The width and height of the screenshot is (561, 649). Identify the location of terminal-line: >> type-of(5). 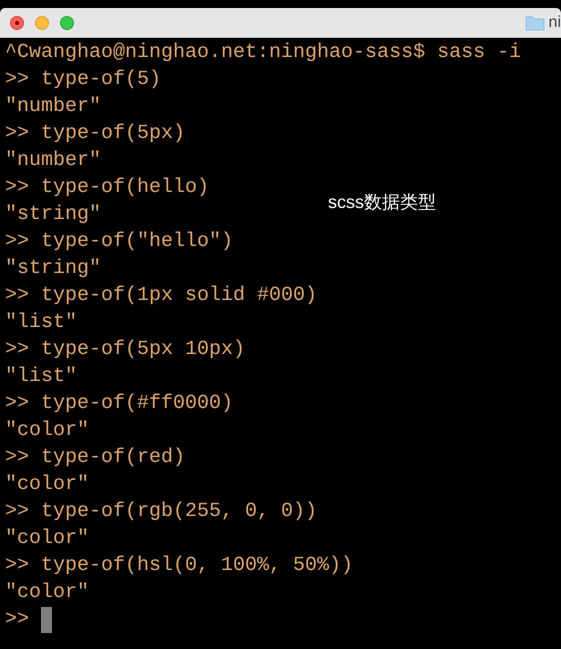
(83, 80).